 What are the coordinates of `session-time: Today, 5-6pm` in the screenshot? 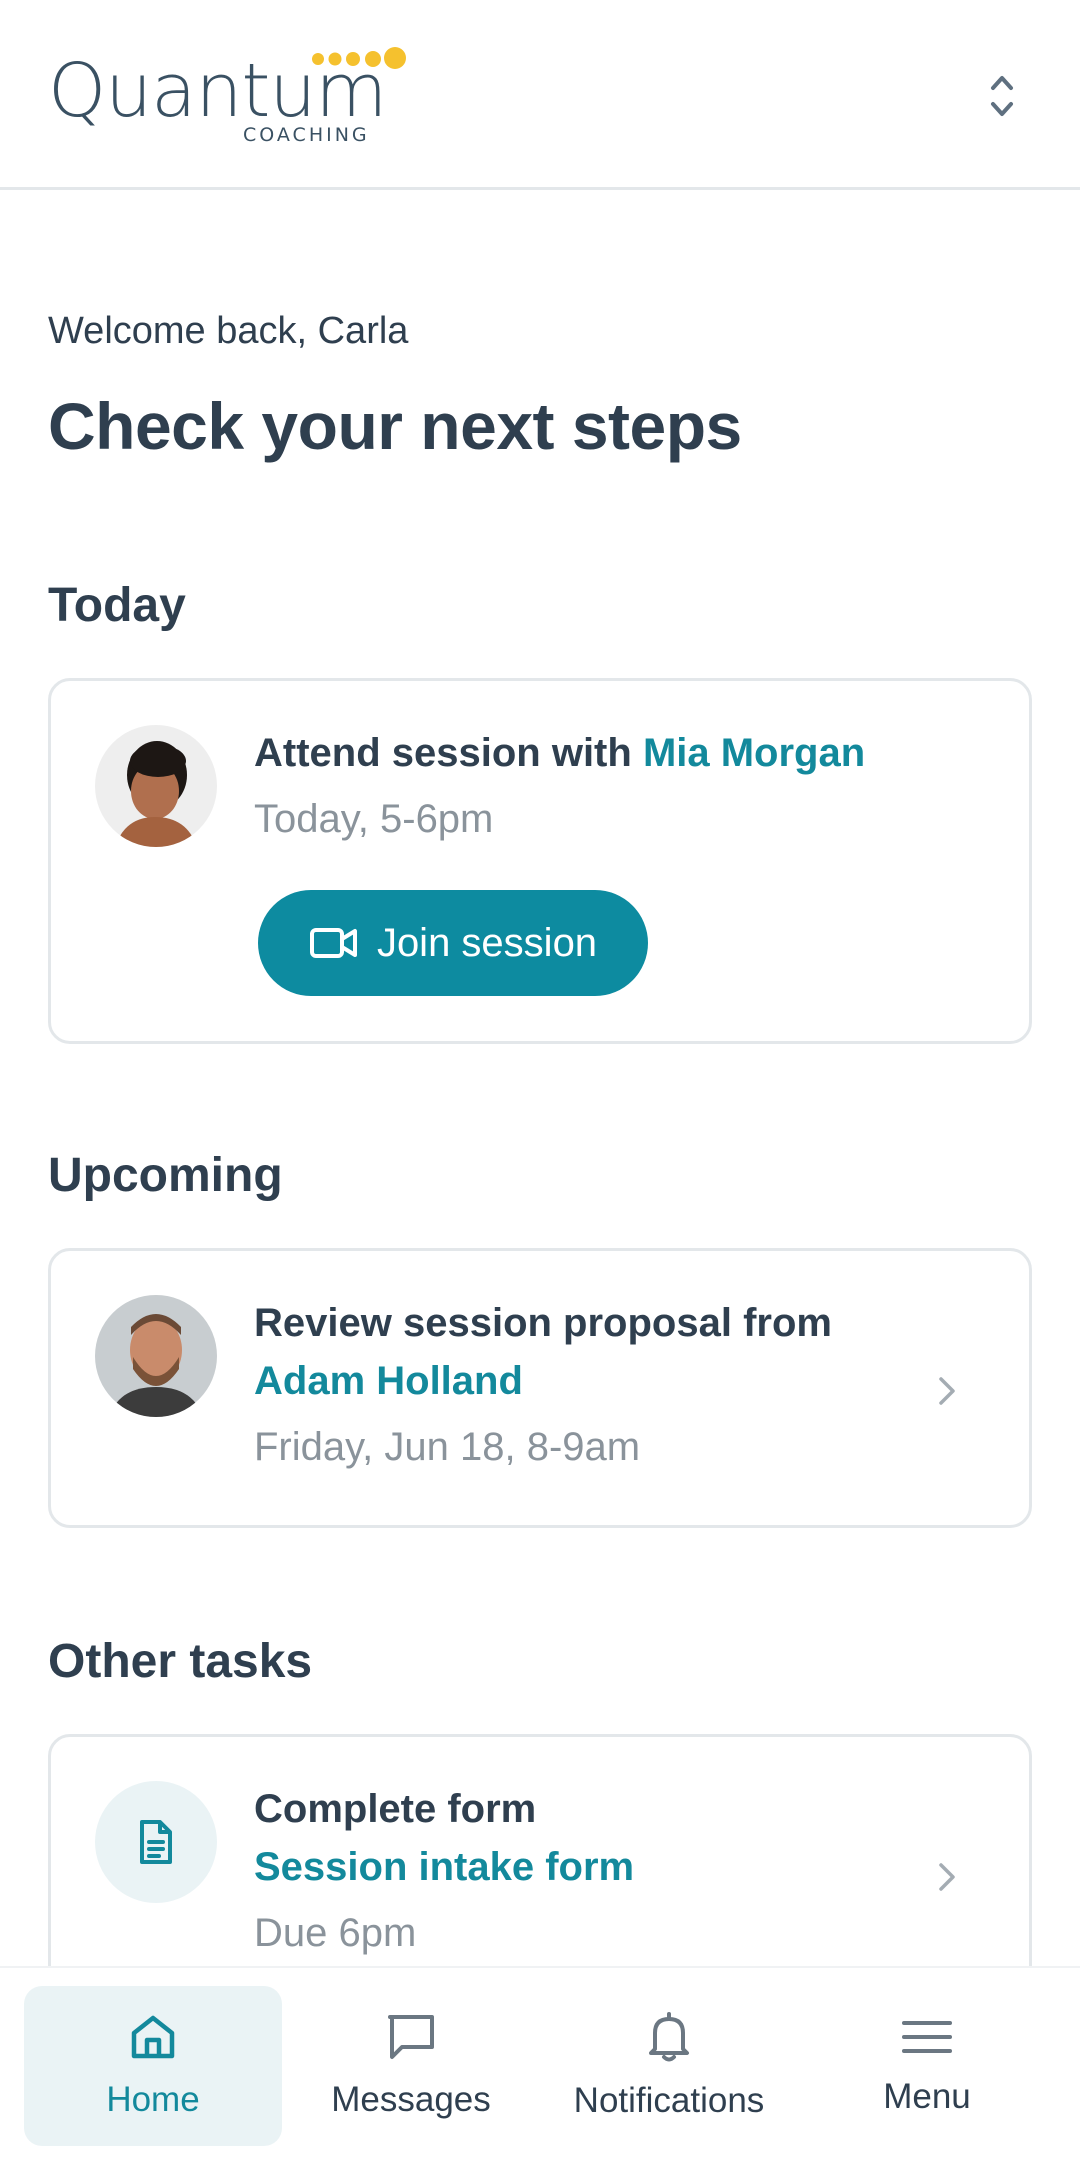 It's located at (374, 819).